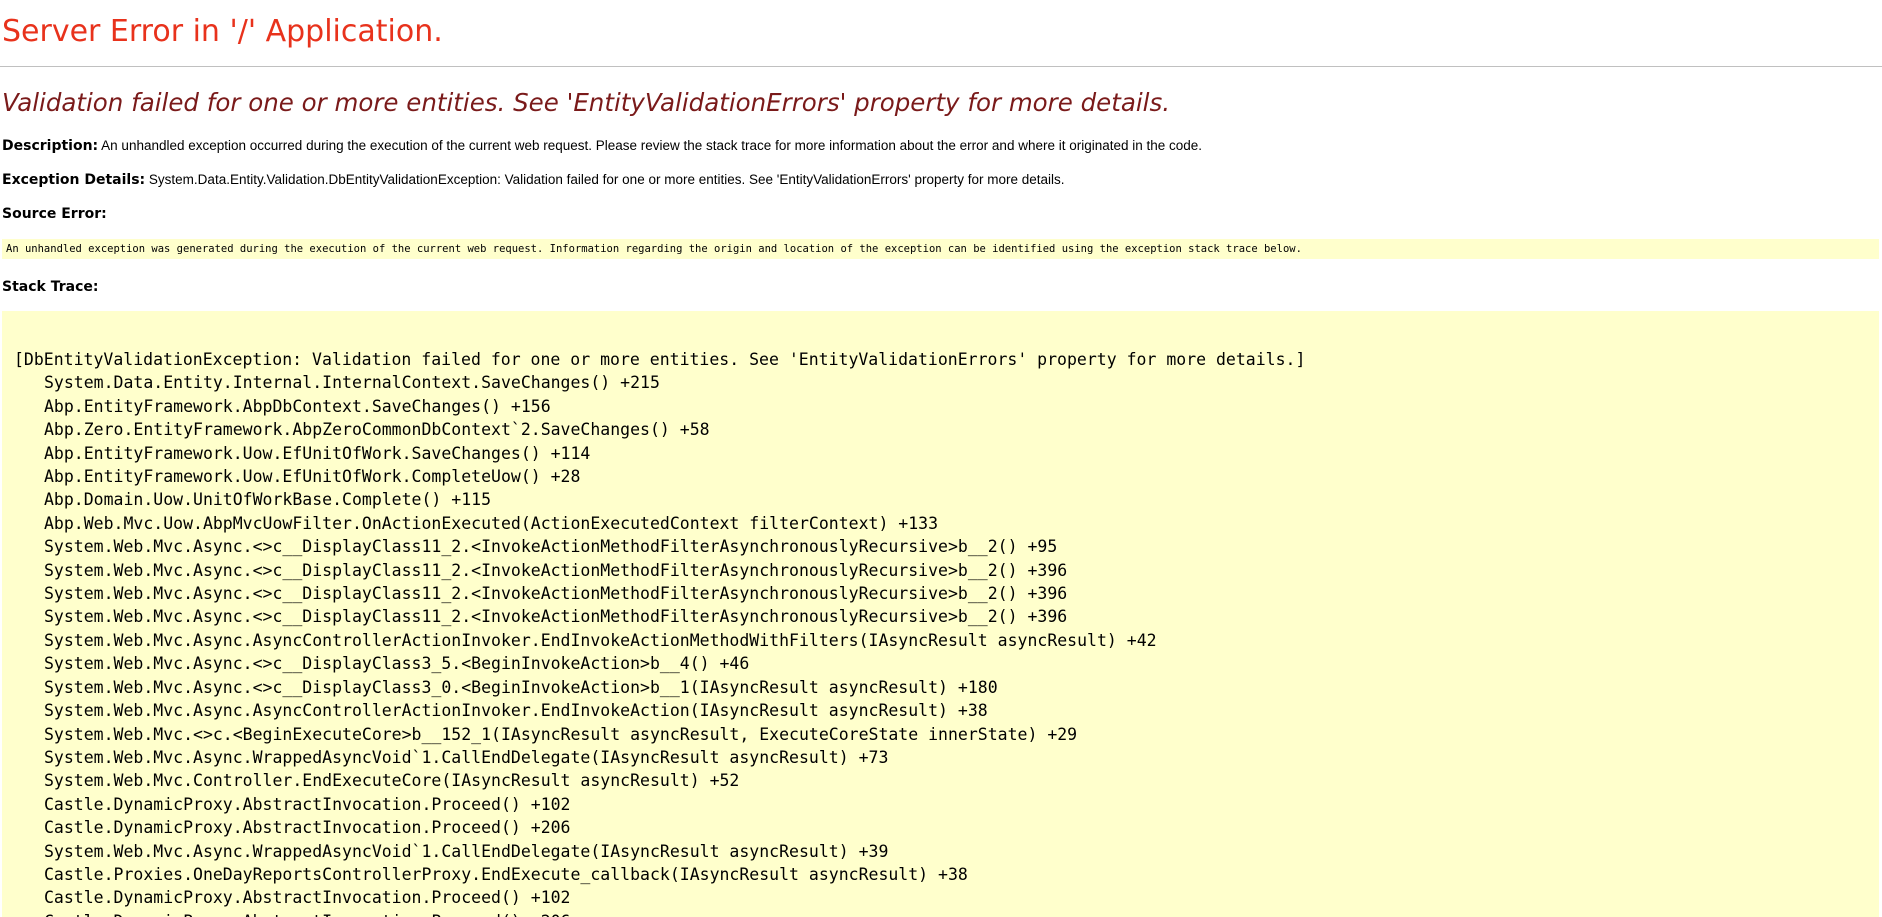 The width and height of the screenshot is (1882, 917). Describe the element at coordinates (50, 146) in the screenshot. I see `description-label: Description:` at that location.